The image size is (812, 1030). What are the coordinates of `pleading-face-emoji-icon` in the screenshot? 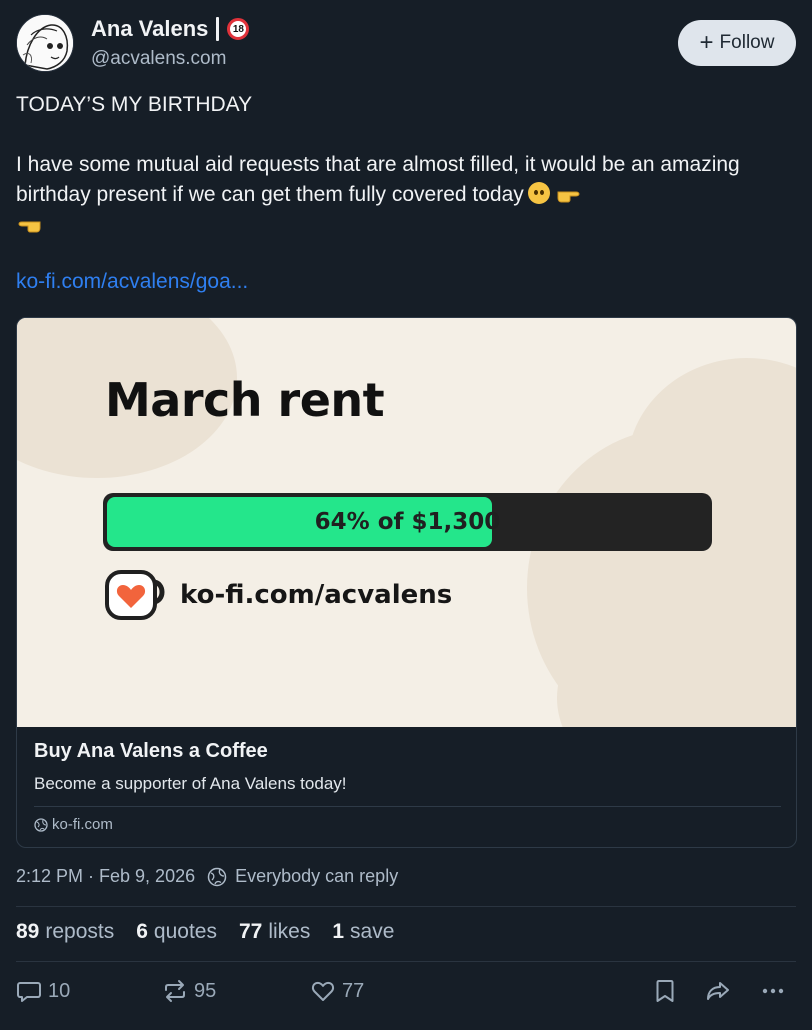 It's located at (538, 193).